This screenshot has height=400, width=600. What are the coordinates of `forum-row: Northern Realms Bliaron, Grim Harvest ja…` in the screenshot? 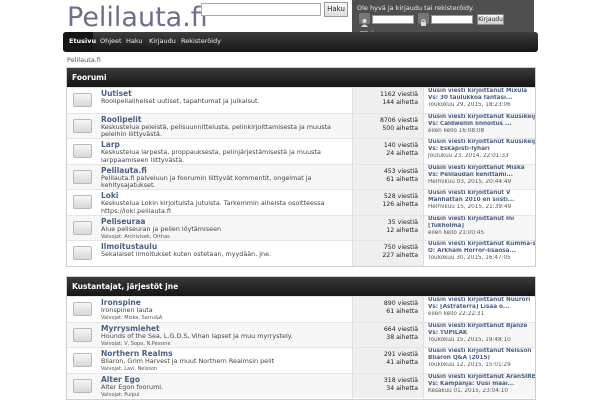 It's located at (301, 360).